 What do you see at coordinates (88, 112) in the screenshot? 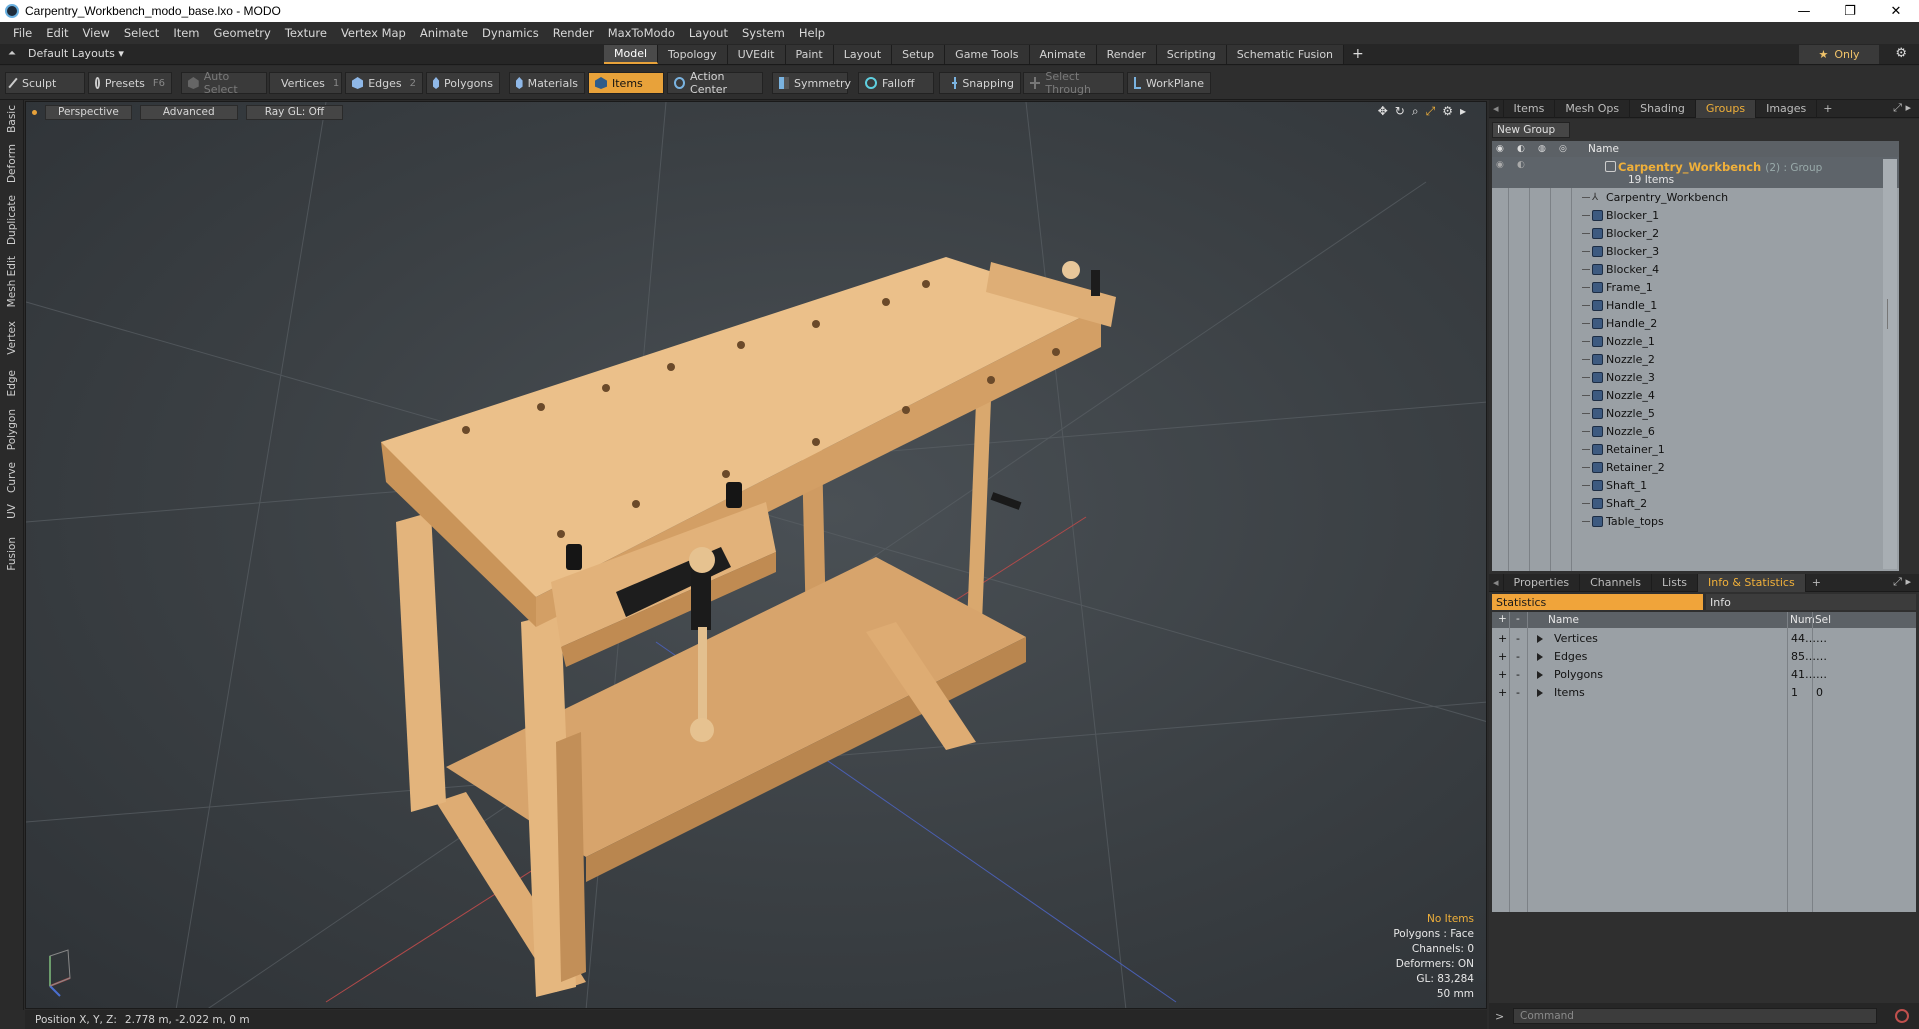
I see `view-type-dropdown: Perspective` at bounding box center [88, 112].